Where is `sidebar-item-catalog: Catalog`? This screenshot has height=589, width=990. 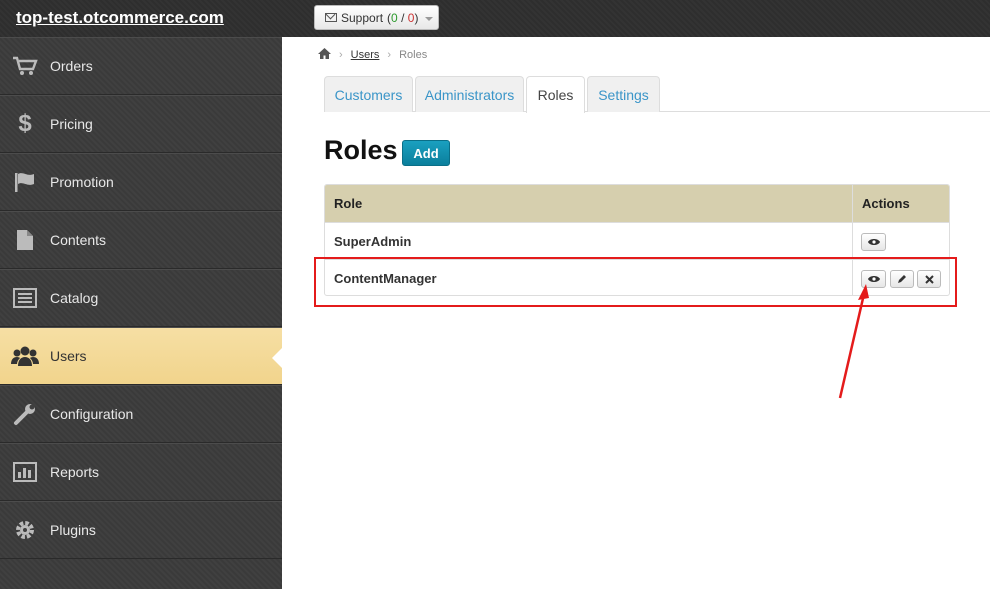
sidebar-item-catalog: Catalog is located at coordinates (141, 298).